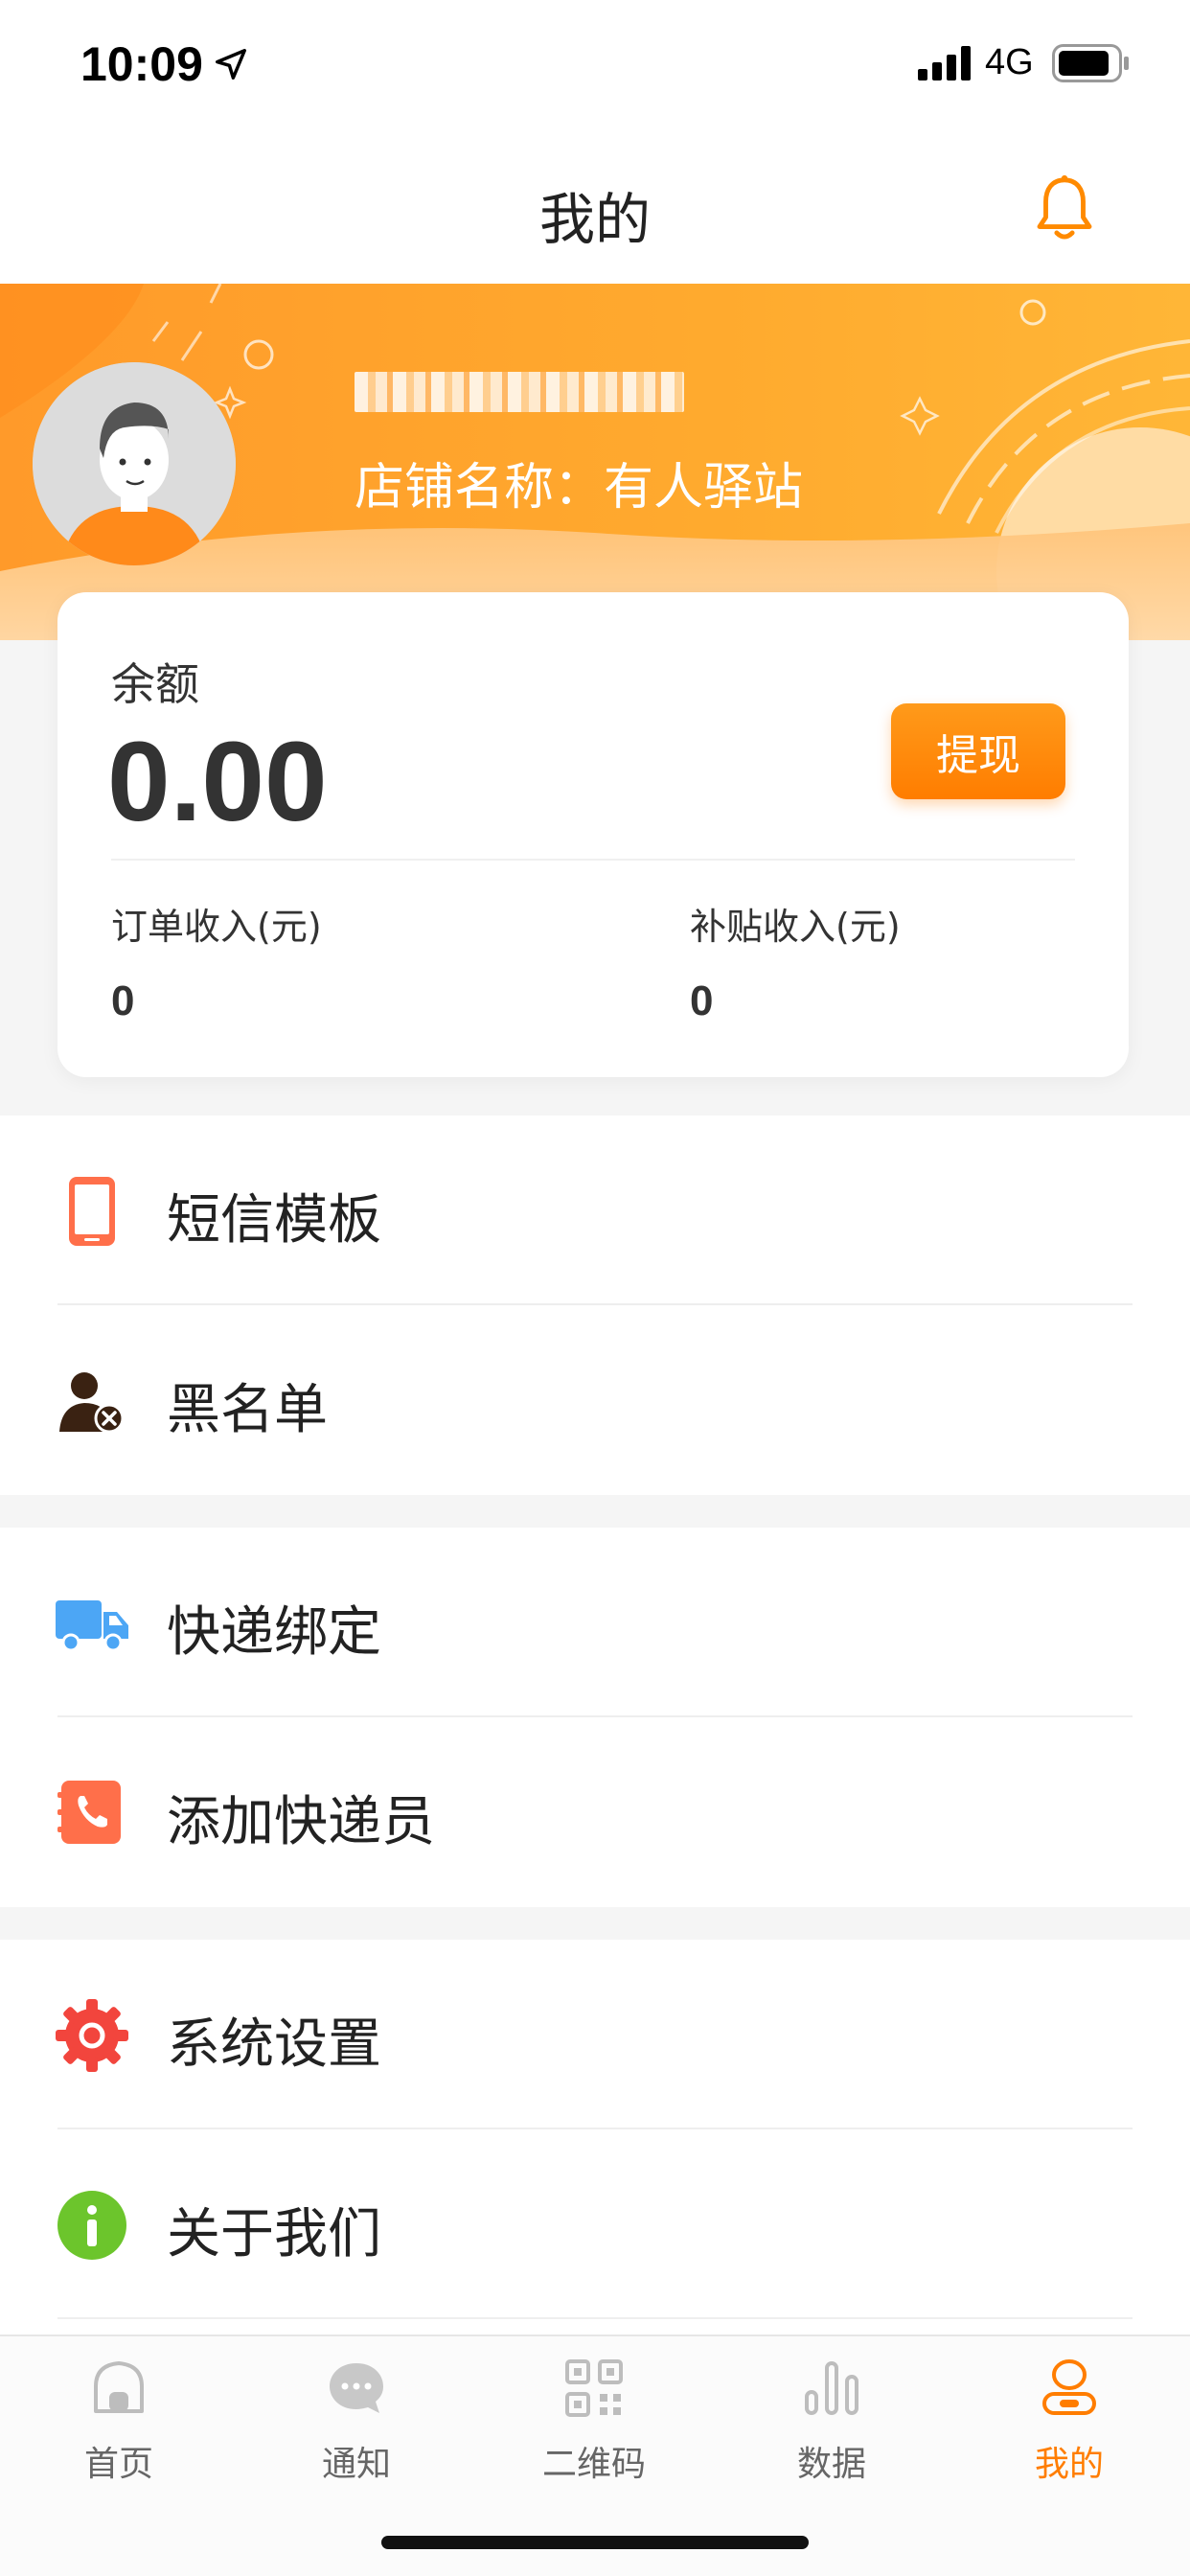 The height and width of the screenshot is (2576, 1190). What do you see at coordinates (595, 2318) in the screenshot?
I see `divider` at bounding box center [595, 2318].